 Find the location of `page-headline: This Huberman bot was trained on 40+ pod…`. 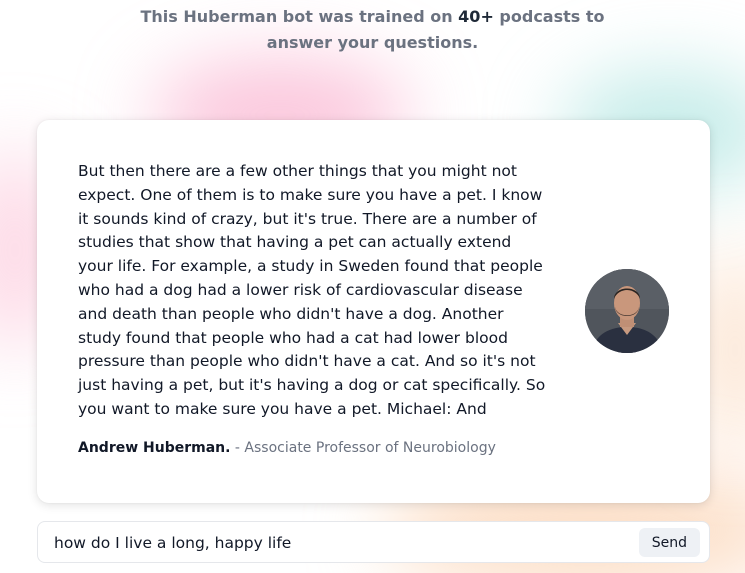

page-headline: This Huberman bot was trained on 40+ pod… is located at coordinates (372, 30).